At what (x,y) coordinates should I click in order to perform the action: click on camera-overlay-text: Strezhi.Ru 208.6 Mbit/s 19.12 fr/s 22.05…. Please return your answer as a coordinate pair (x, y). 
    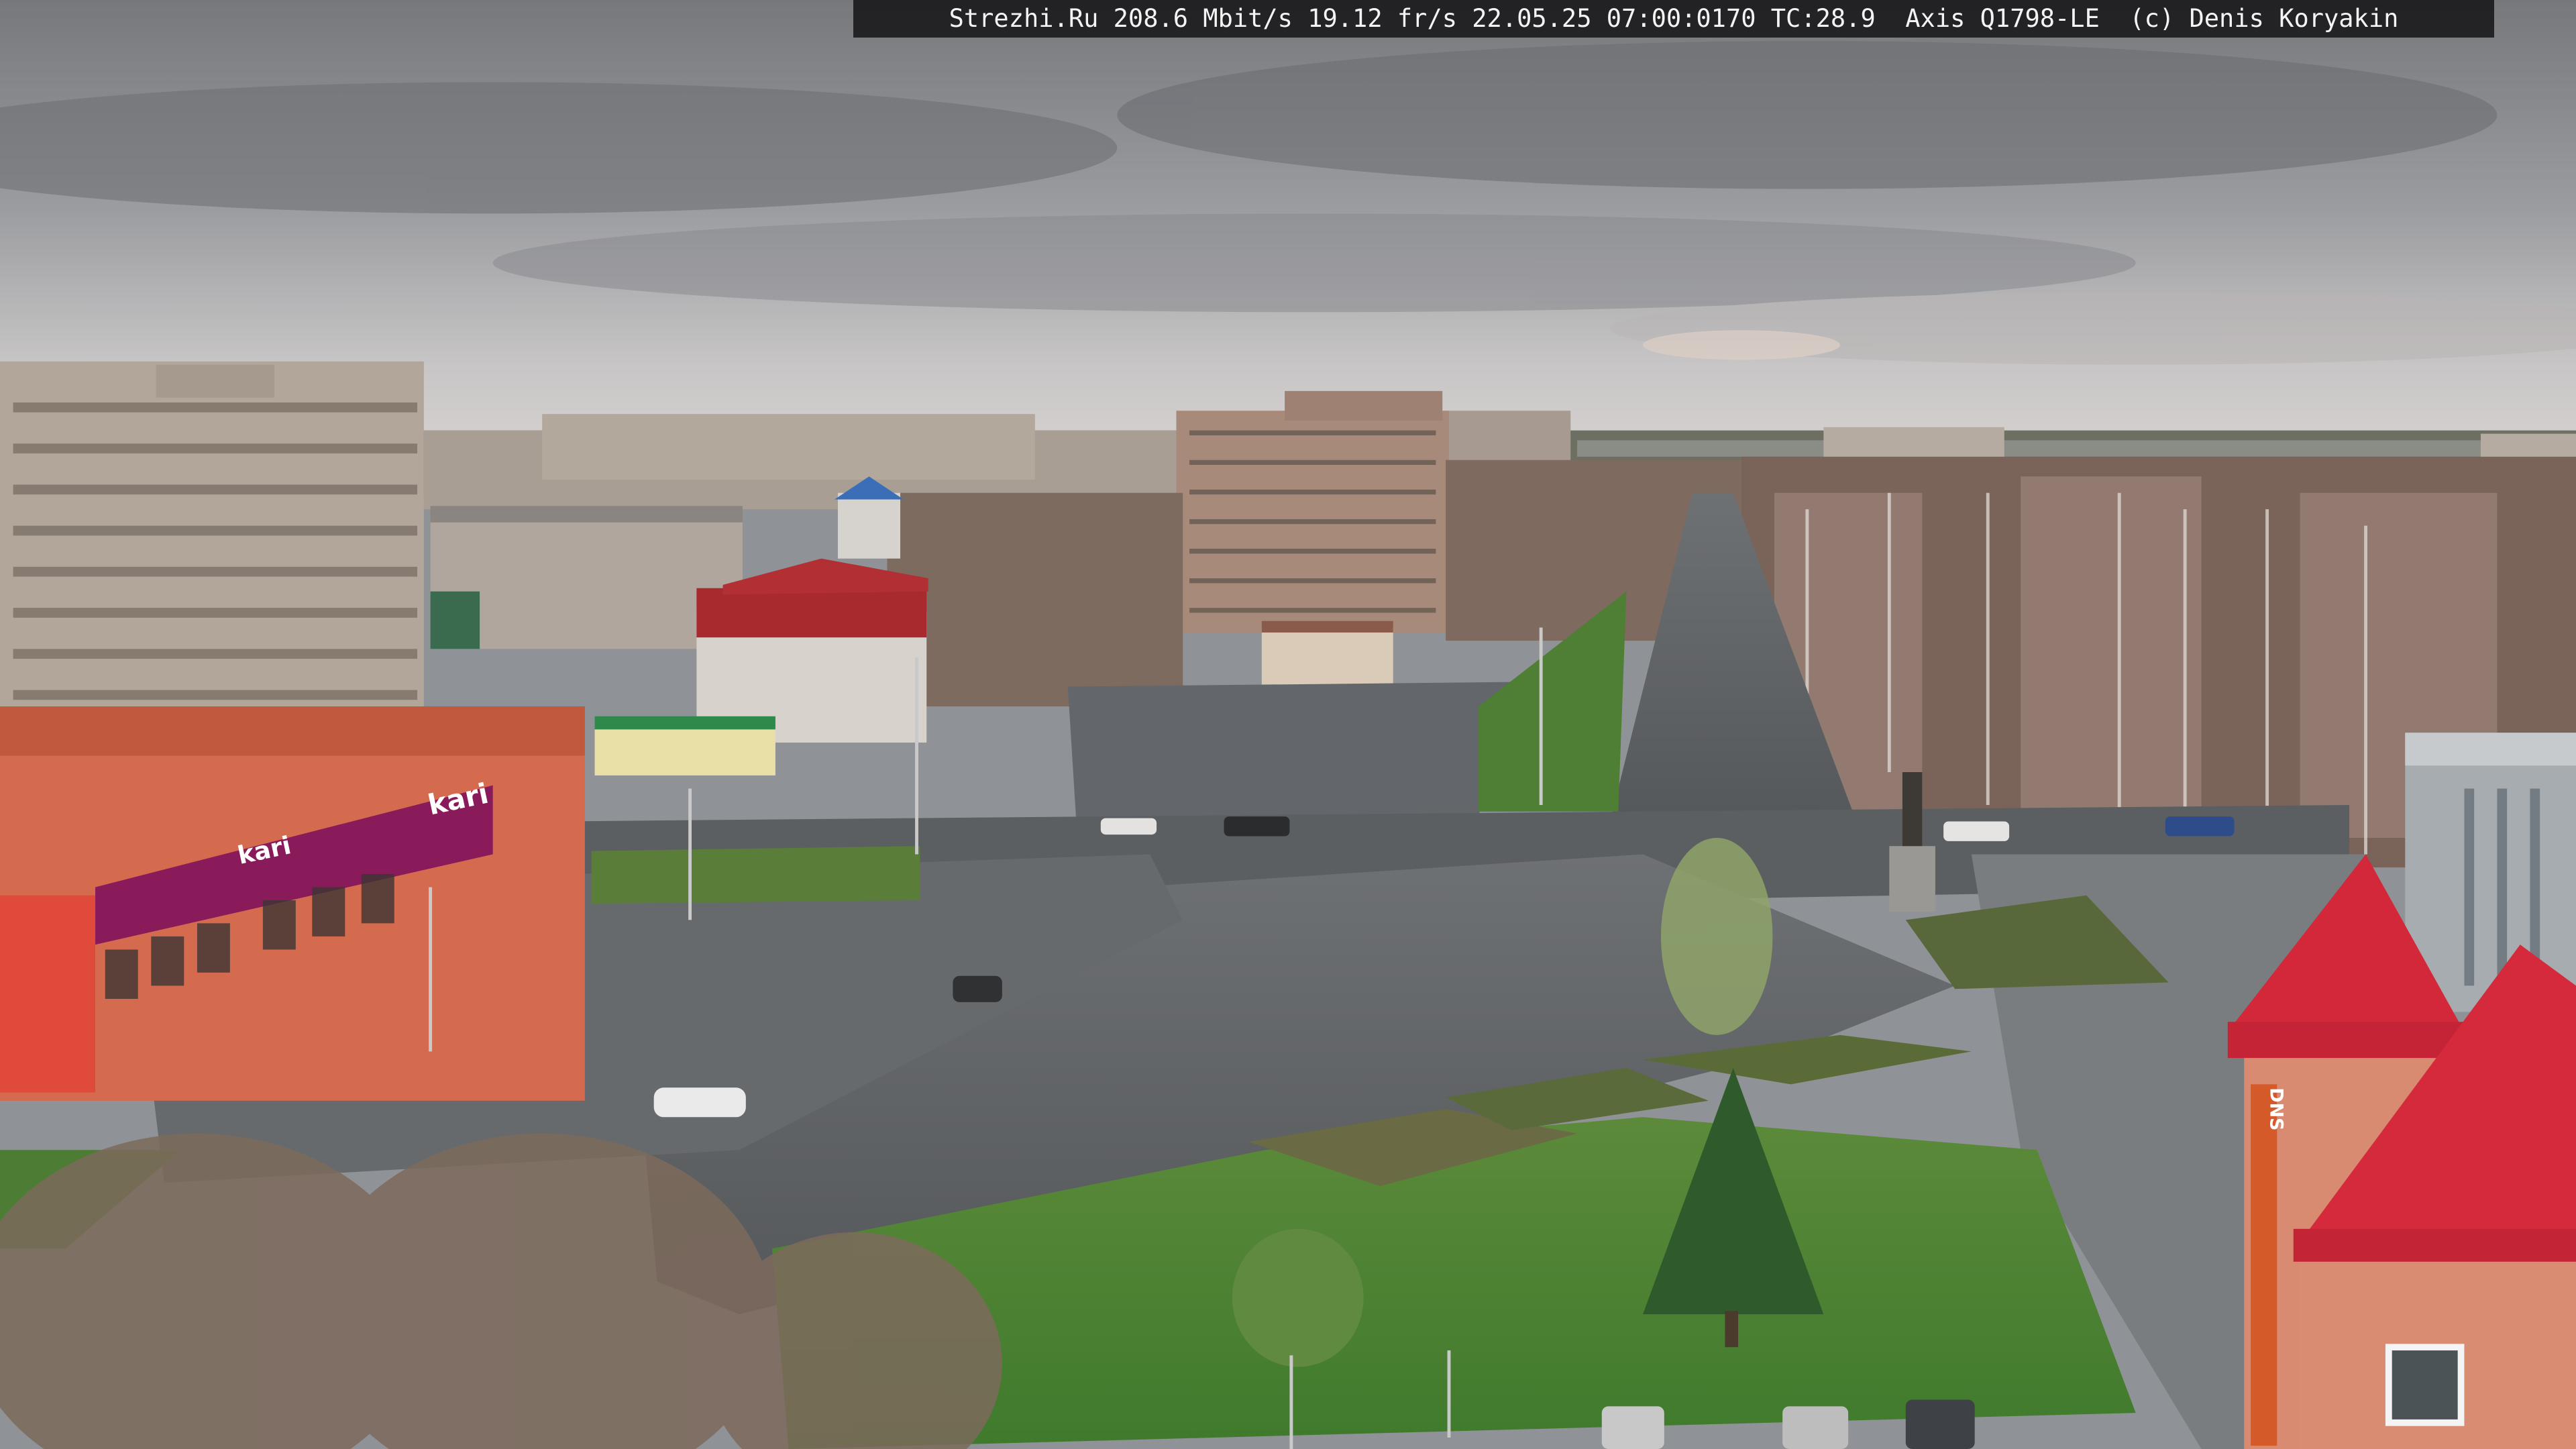
    Looking at the image, I should click on (1674, 18).